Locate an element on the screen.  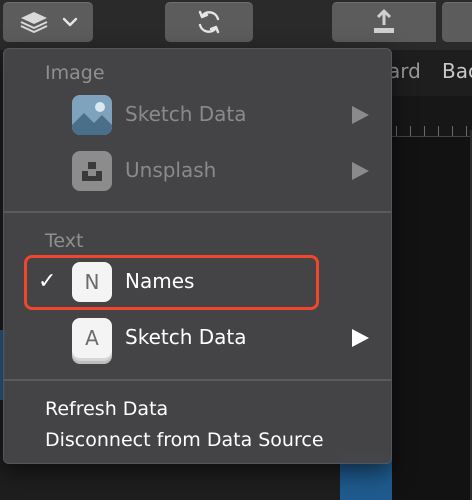
background-label: Bac is located at coordinates (457, 71).